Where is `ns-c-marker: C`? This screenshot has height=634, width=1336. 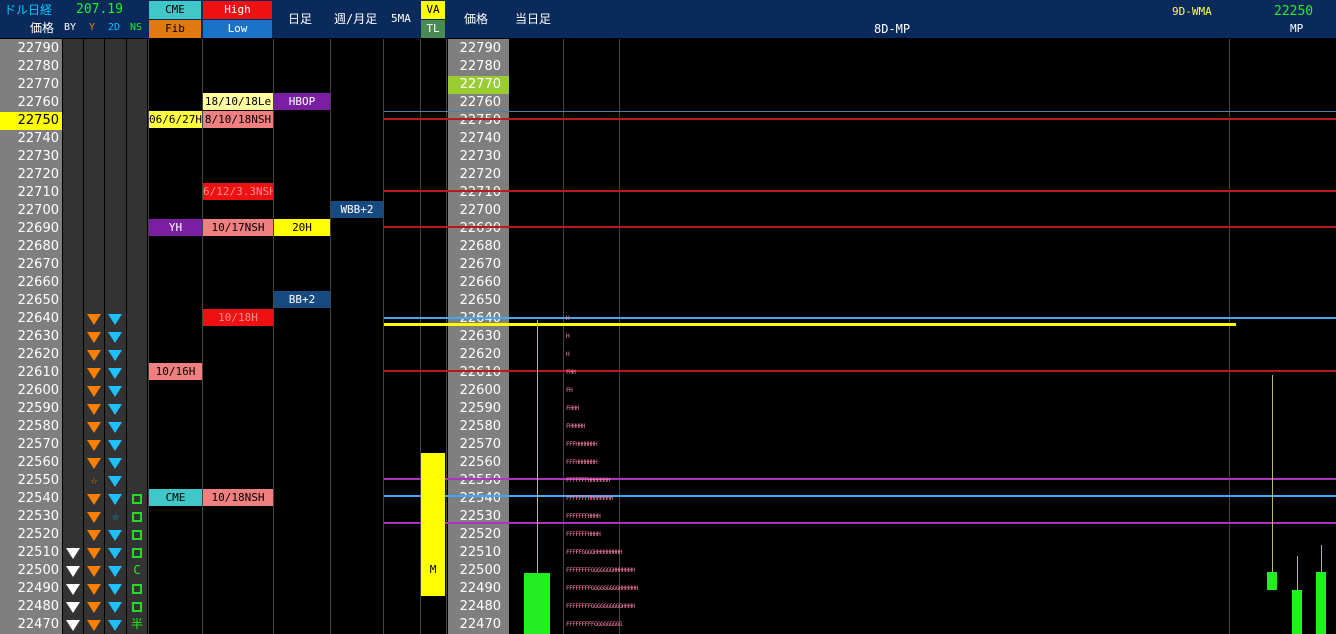
ns-c-marker: C is located at coordinates (137, 570).